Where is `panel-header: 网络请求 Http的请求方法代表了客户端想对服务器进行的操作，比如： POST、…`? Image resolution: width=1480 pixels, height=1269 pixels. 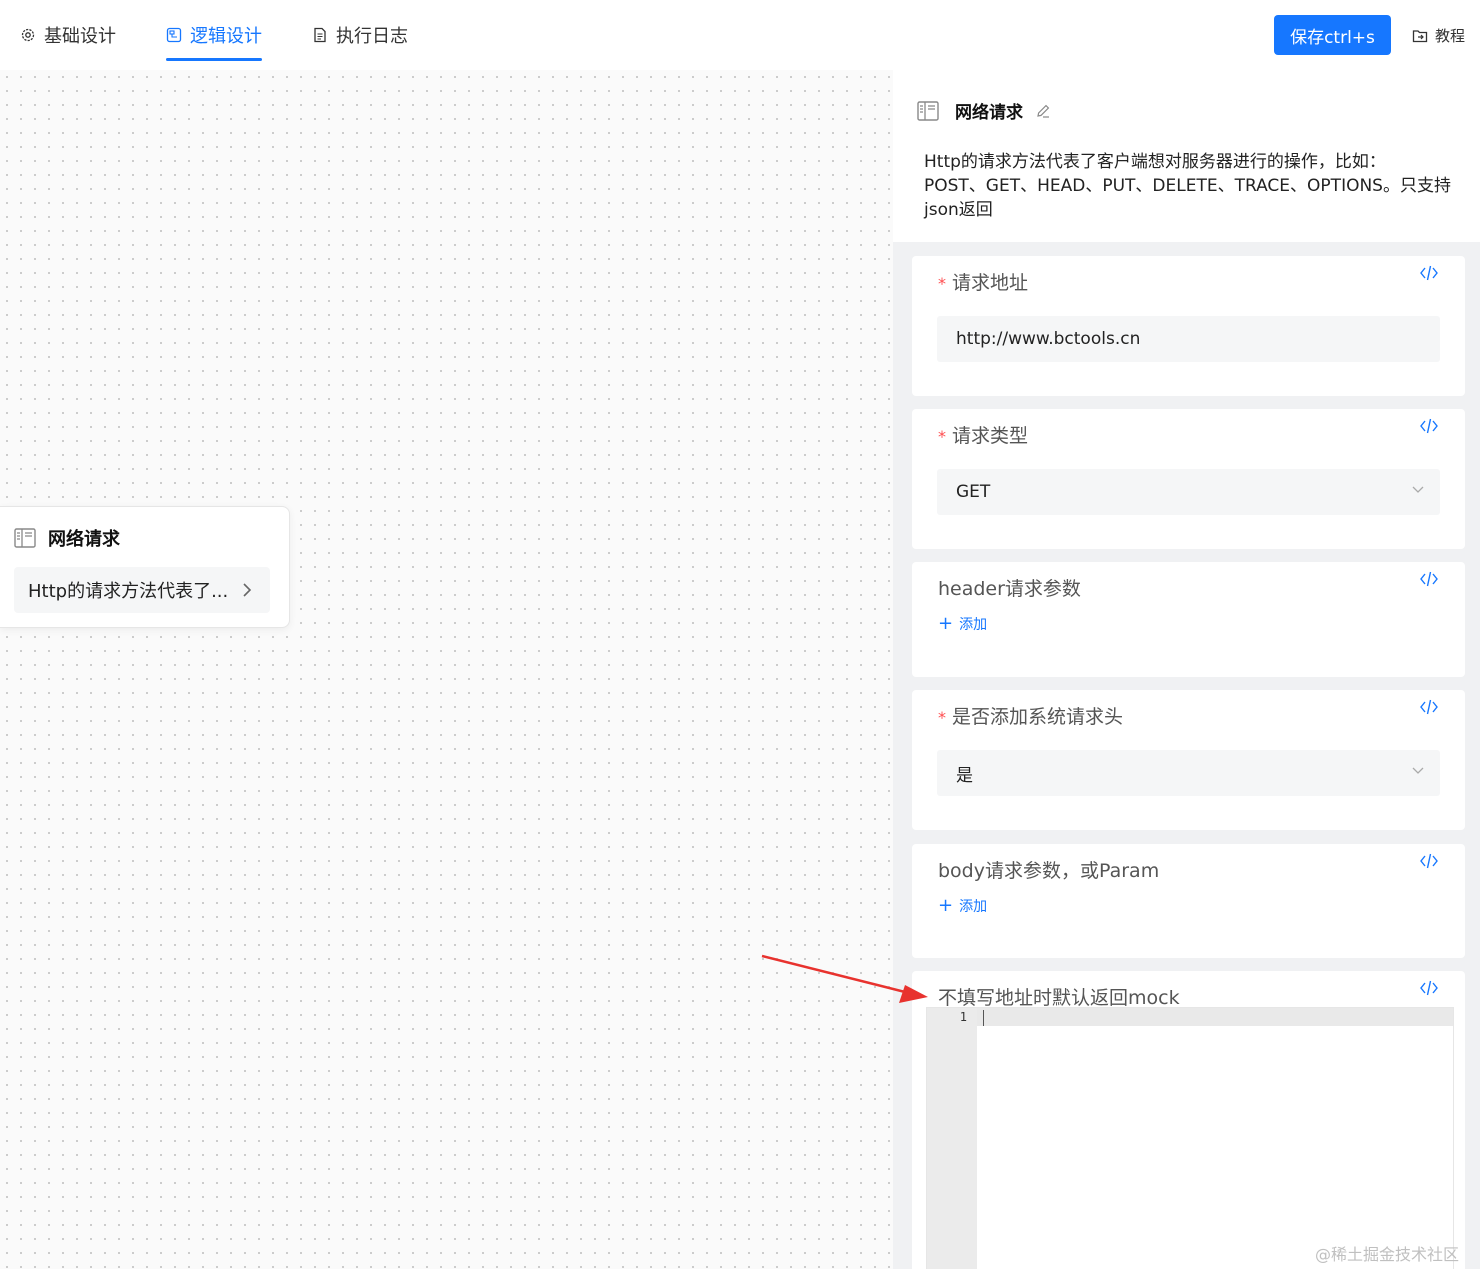 panel-header: 网络请求 Http的请求方法代表了客户端想对服务器进行的操作，比如： POST、… is located at coordinates (1186, 156).